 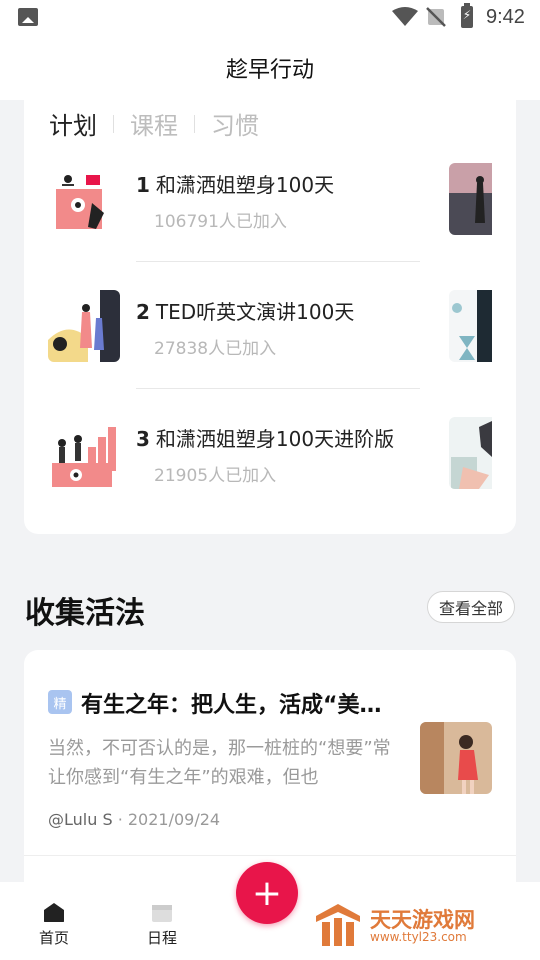 I want to click on plan-title: 2 TED听英文演讲100天, so click(x=245, y=310).